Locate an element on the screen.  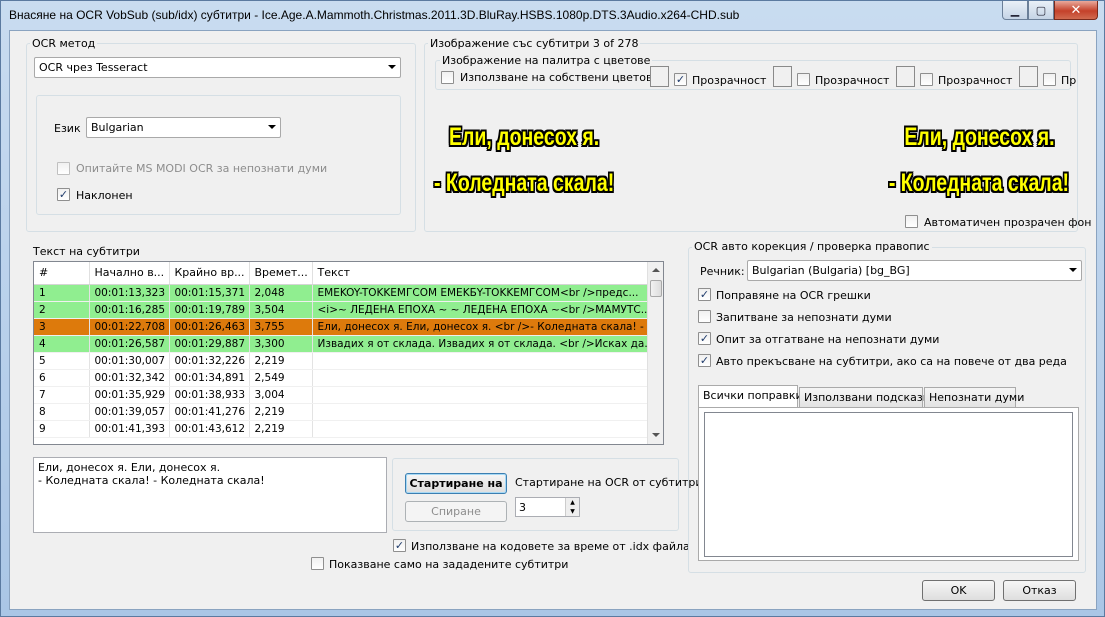
ocr-method-combo: OCR чрез Tesseract is located at coordinates (217, 67).